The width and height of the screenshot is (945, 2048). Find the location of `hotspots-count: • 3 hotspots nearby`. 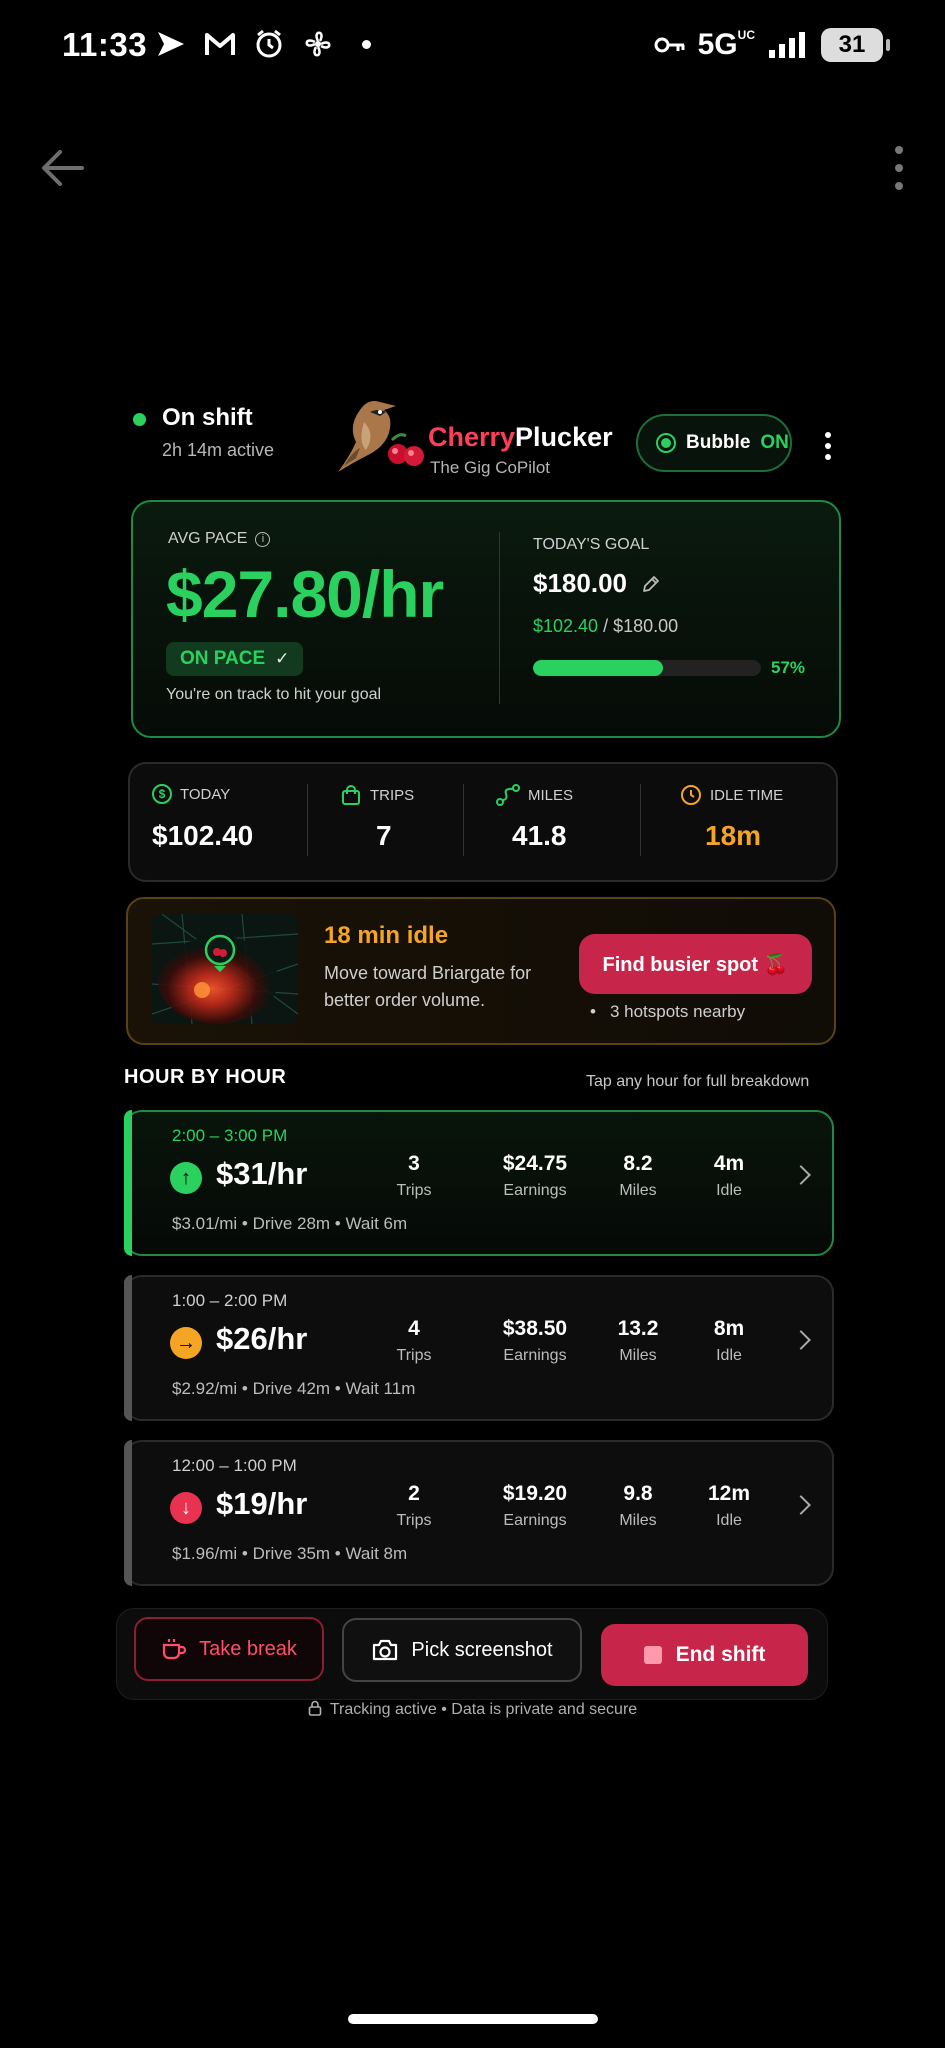

hotspots-count: • 3 hotspots nearby is located at coordinates (668, 1011).